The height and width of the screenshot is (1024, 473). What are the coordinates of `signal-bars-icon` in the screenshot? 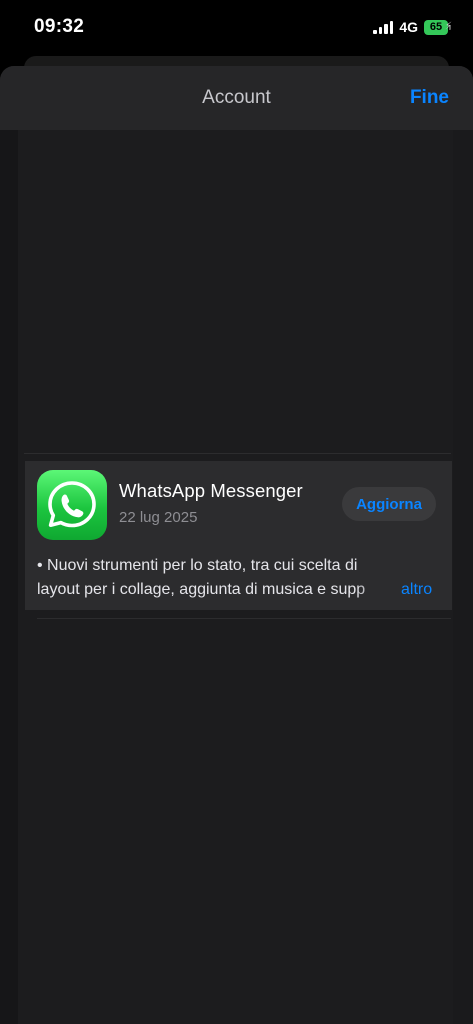 It's located at (383, 27).